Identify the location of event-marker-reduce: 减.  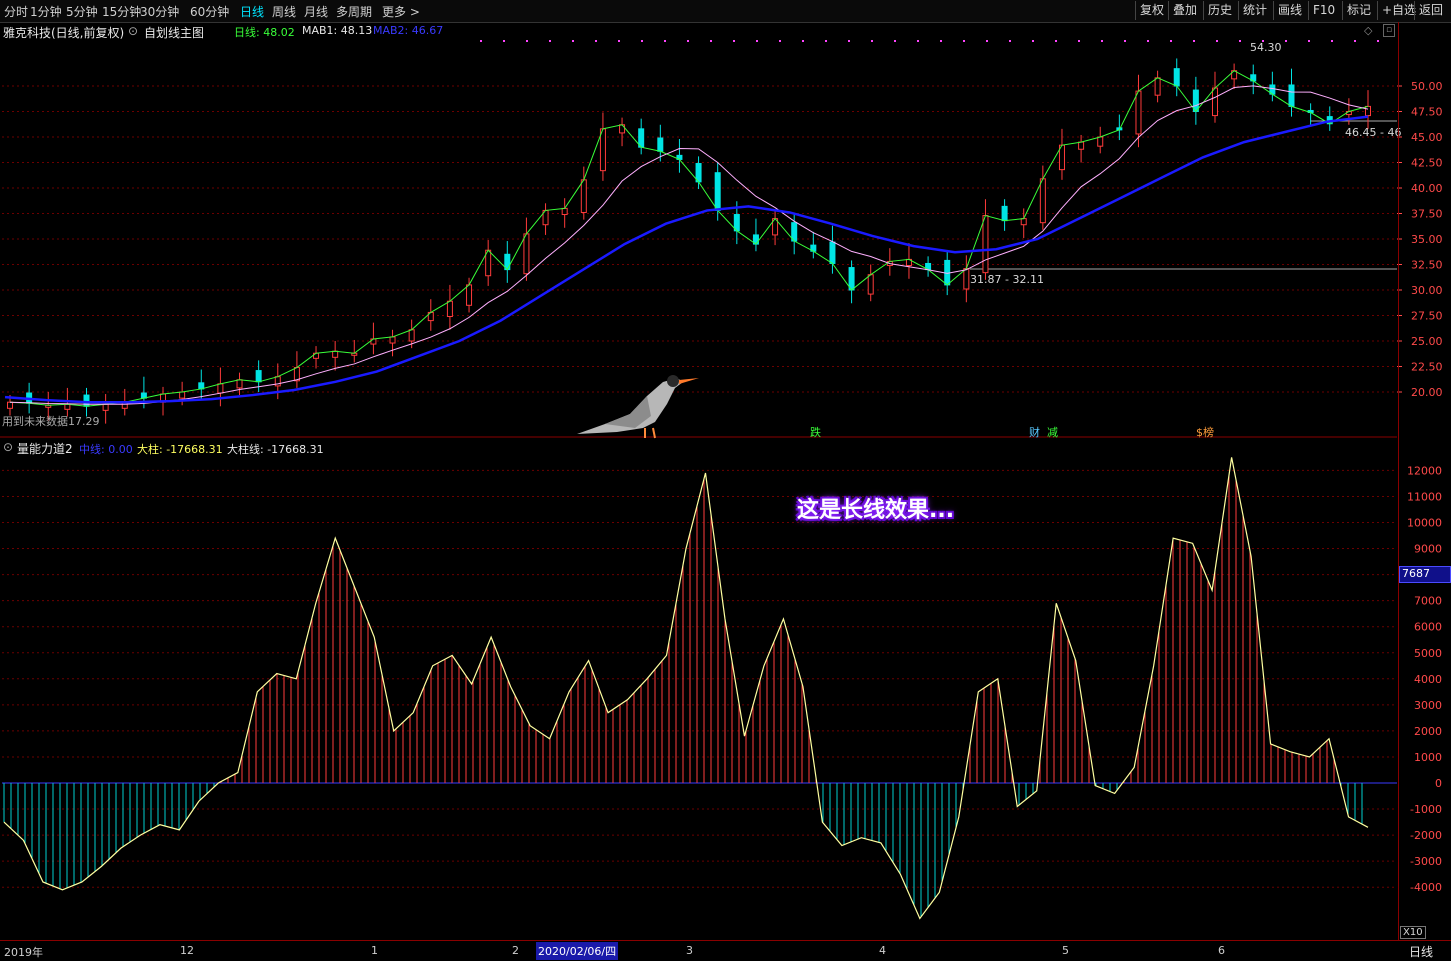
(1052, 432).